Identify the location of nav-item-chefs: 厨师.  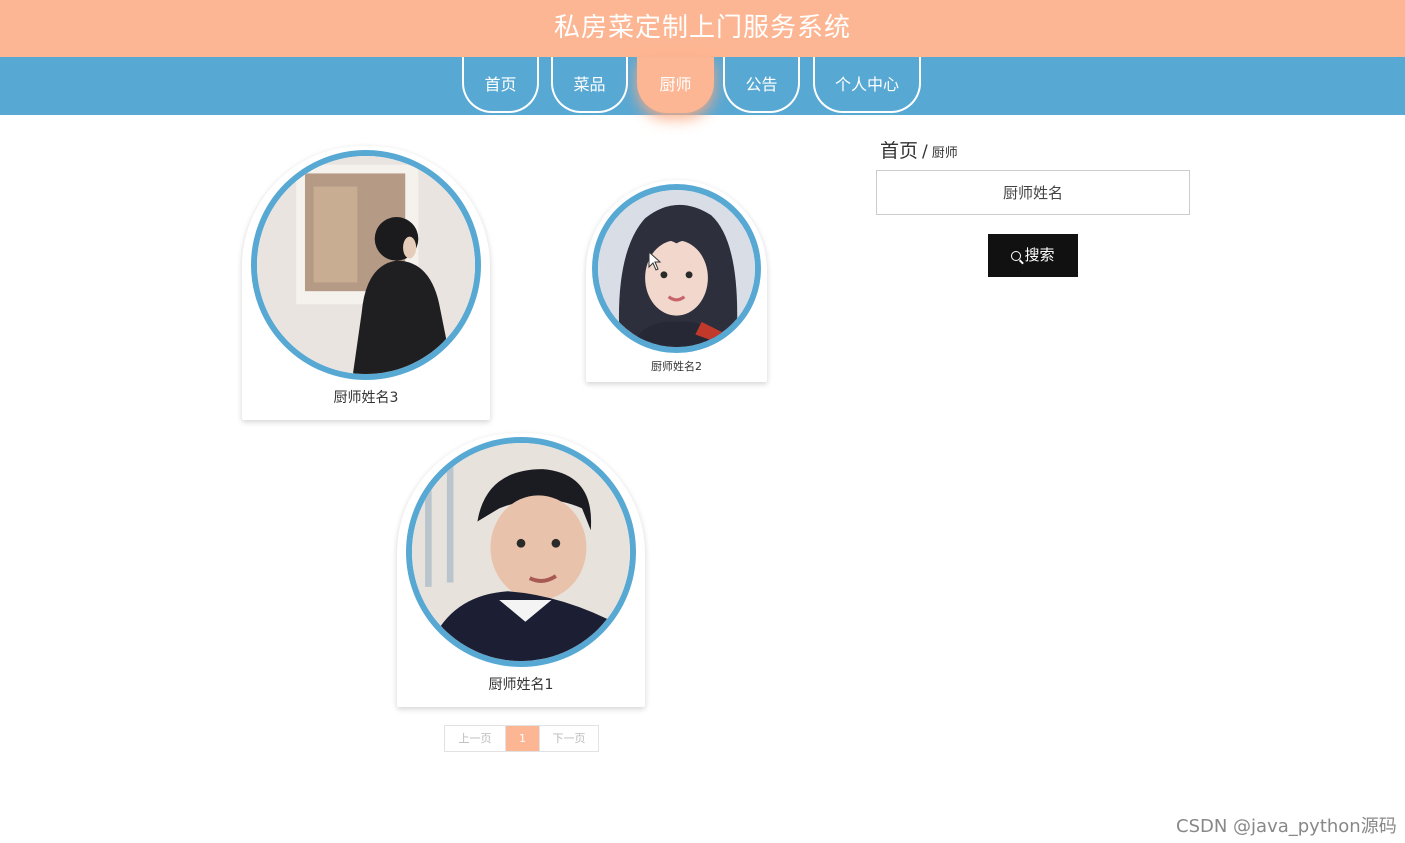
(675, 85).